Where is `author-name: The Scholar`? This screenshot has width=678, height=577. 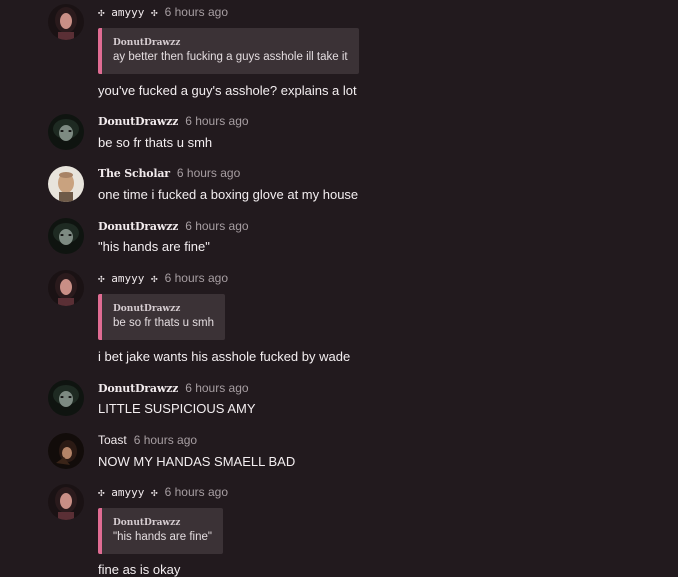 author-name: The Scholar is located at coordinates (134, 173).